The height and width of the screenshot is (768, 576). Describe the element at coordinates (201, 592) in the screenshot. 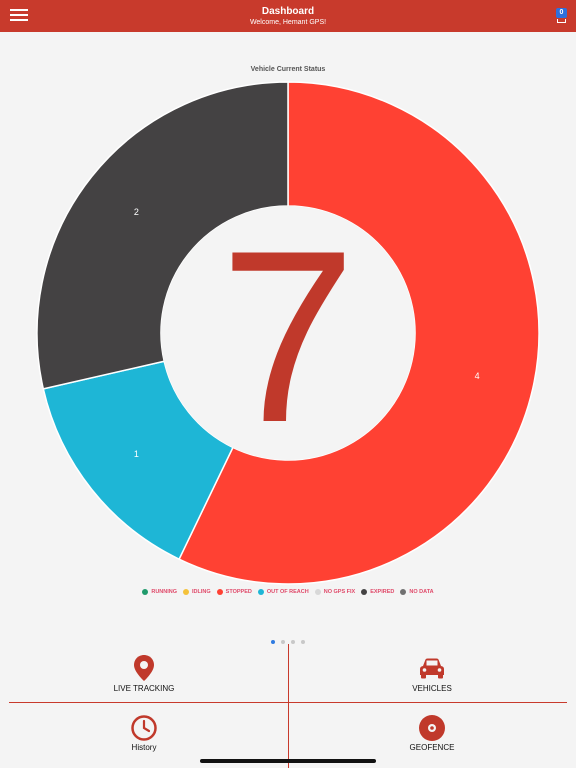

I see `legend-label: IDLING` at that location.